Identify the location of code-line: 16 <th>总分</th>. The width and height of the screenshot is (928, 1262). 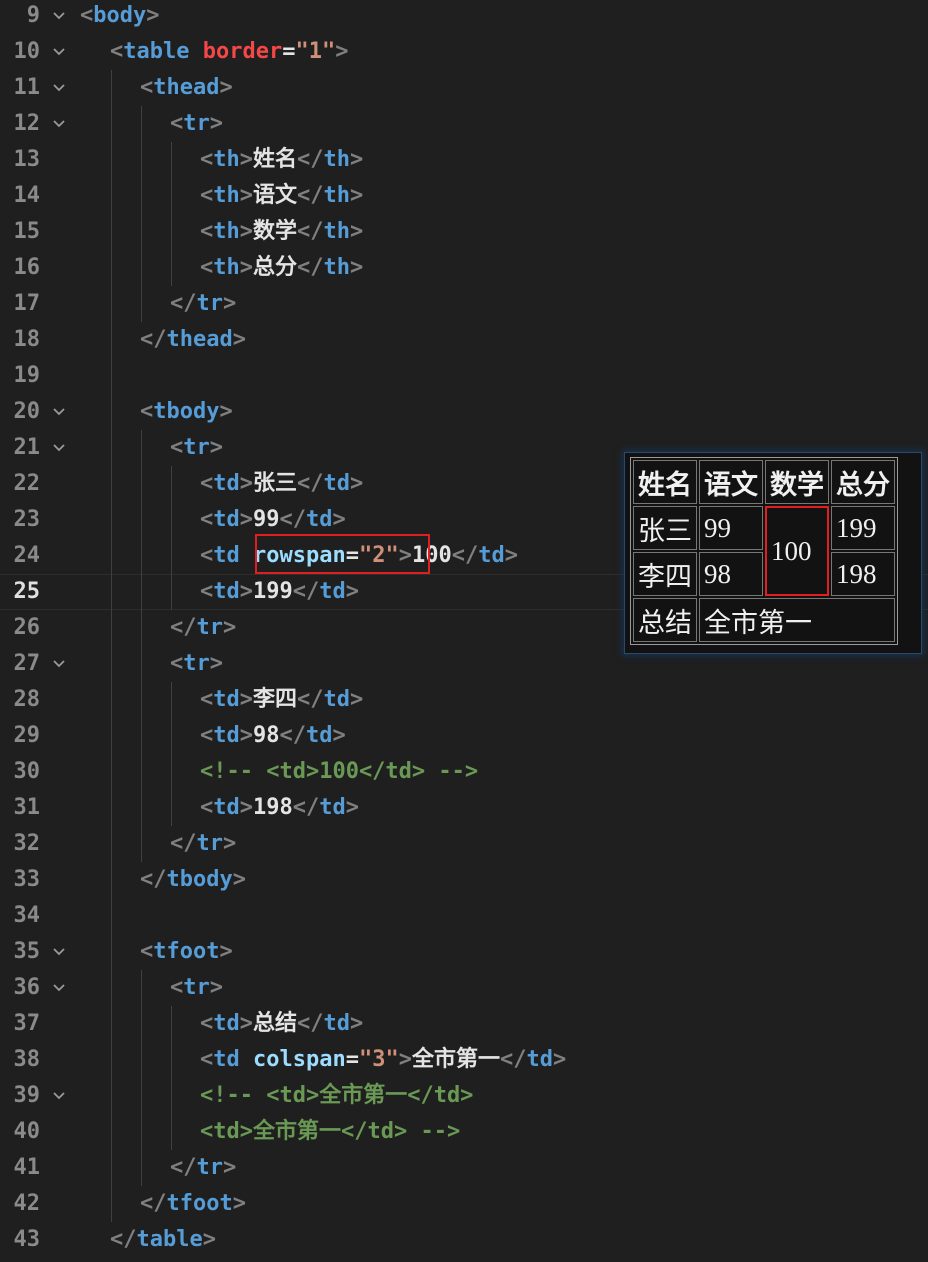
(464, 268).